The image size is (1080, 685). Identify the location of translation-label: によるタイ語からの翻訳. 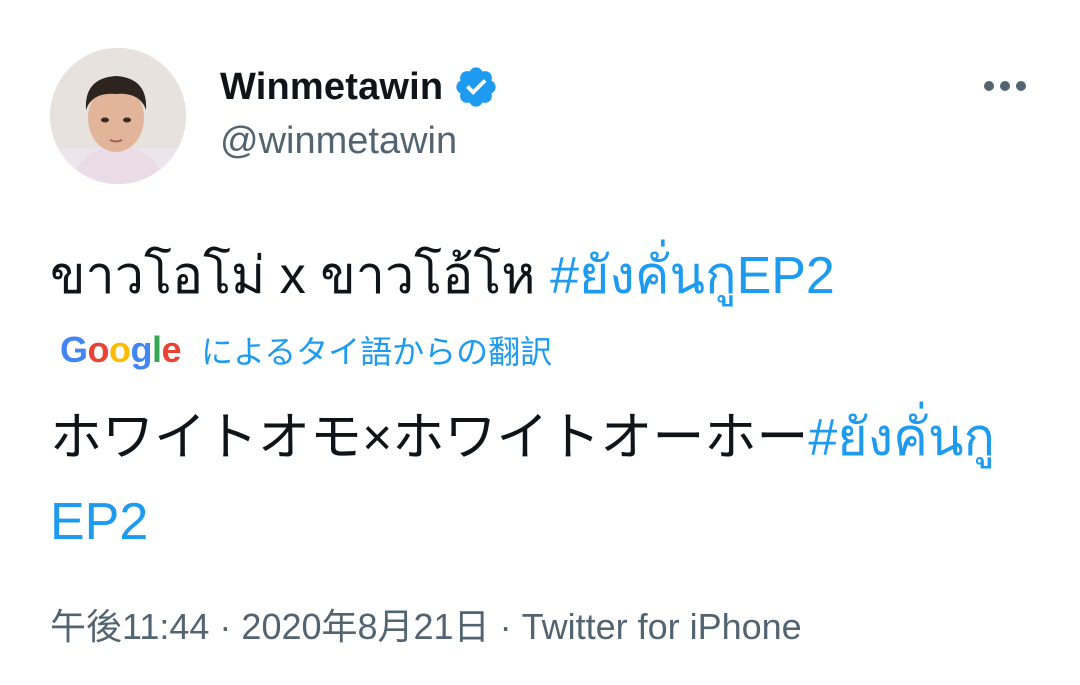
(376, 350).